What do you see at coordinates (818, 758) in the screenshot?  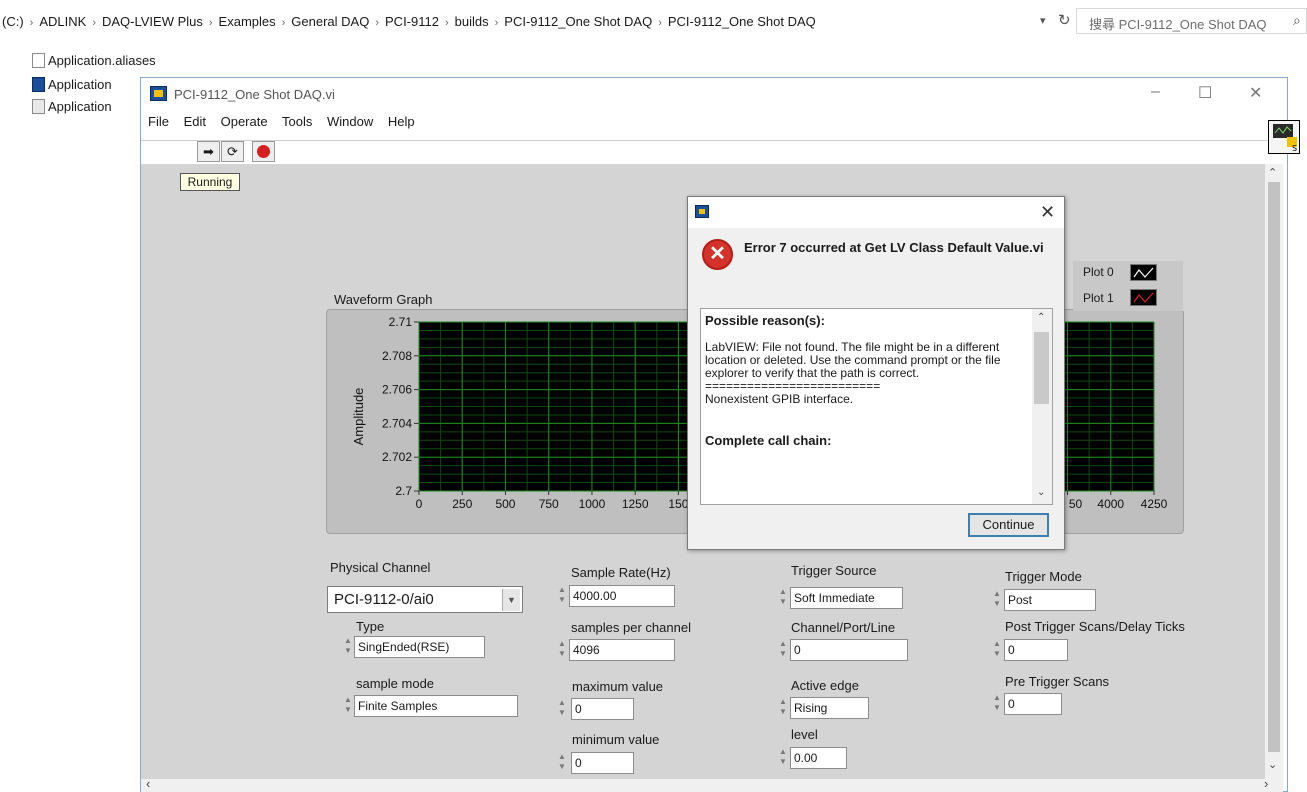 I see `level-input: 0.00` at bounding box center [818, 758].